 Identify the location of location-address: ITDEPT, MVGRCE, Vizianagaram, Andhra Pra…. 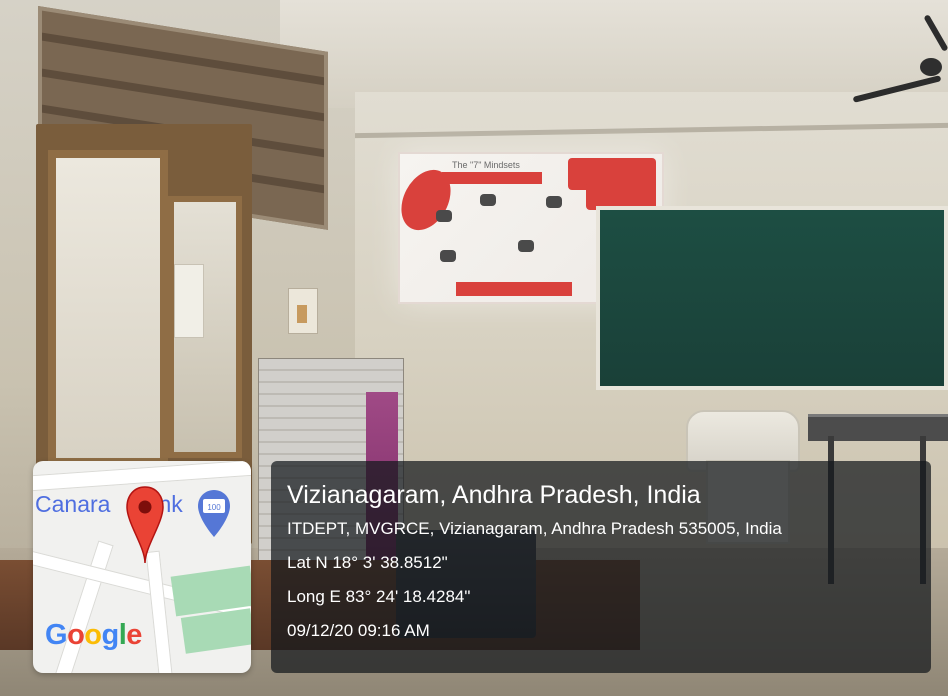
(534, 528).